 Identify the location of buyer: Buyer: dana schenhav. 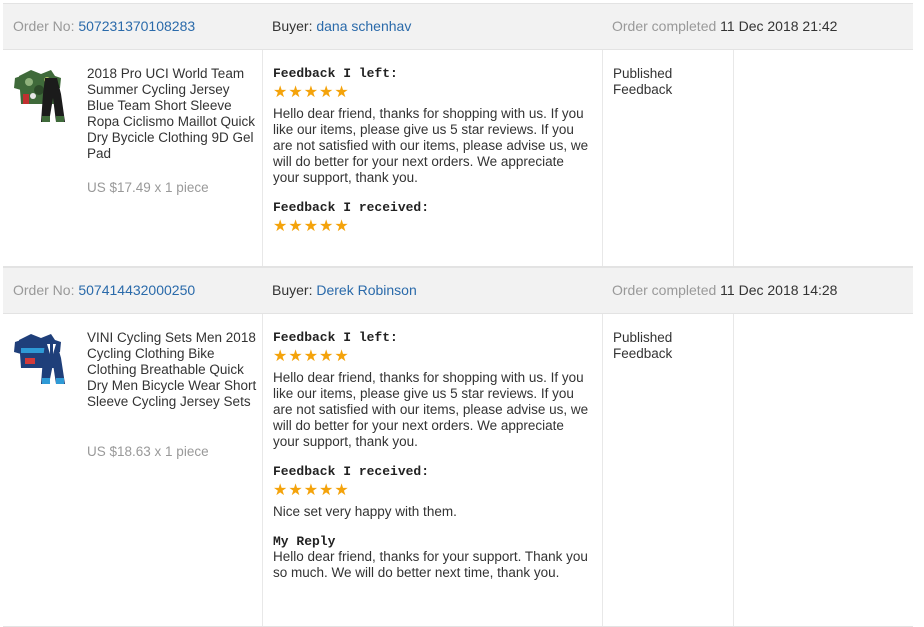
(341, 26).